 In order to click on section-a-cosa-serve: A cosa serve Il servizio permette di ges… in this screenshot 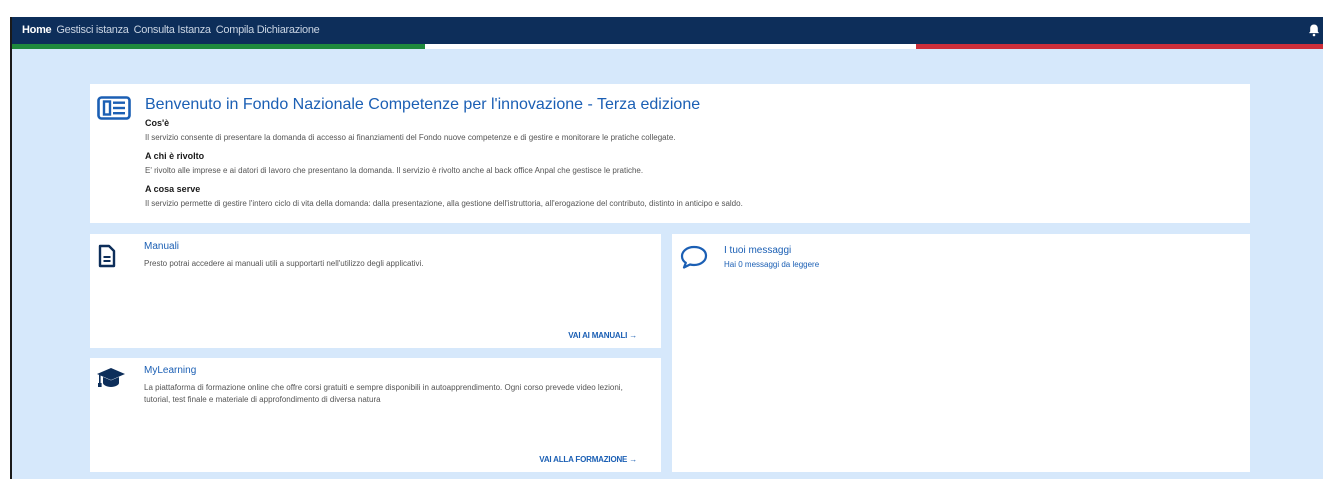, I will do `click(444, 196)`.